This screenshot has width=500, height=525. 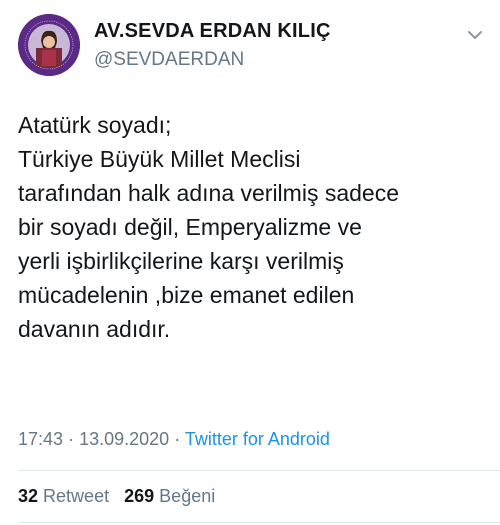 What do you see at coordinates (212, 45) in the screenshot?
I see `user-names: AV.SEVDA ERDAN KILIÇ @SEVDAERDAN` at bounding box center [212, 45].